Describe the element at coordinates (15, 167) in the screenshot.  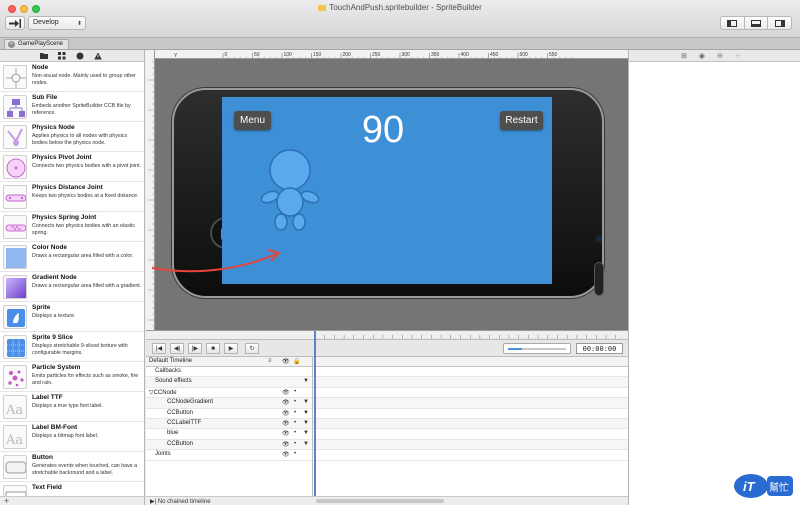
I see `physics-pivot-joint-icon` at that location.